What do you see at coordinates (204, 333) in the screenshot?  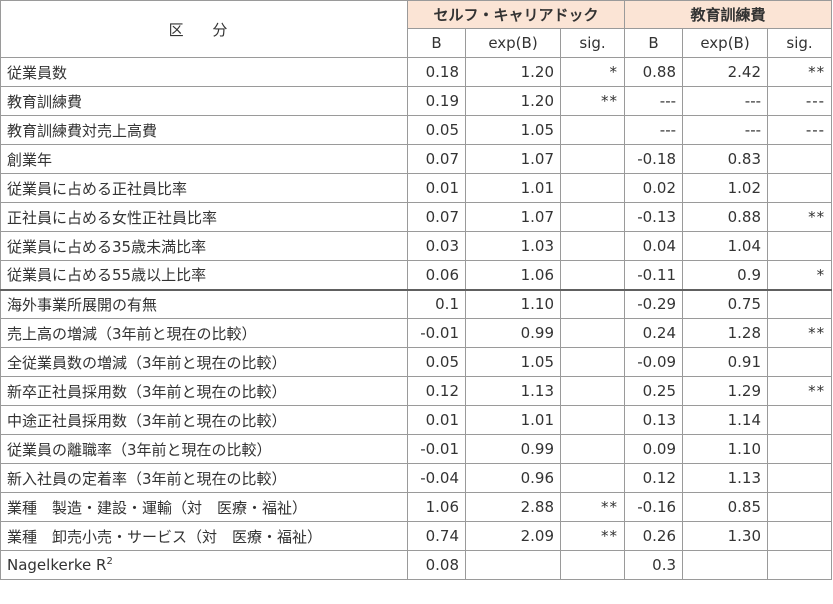 I see `row-label: 売上高の増減（3年前と現在の比較）` at bounding box center [204, 333].